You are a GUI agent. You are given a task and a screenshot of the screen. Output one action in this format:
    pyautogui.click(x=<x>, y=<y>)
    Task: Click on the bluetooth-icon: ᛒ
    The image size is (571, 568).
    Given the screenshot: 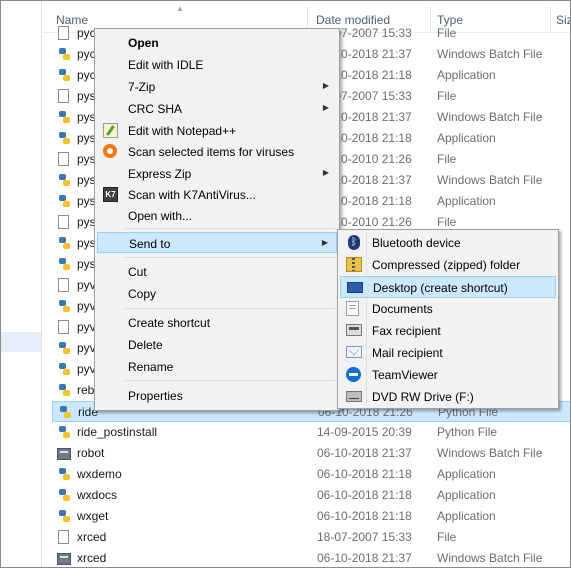 What is the action you would take?
    pyautogui.click(x=354, y=242)
    